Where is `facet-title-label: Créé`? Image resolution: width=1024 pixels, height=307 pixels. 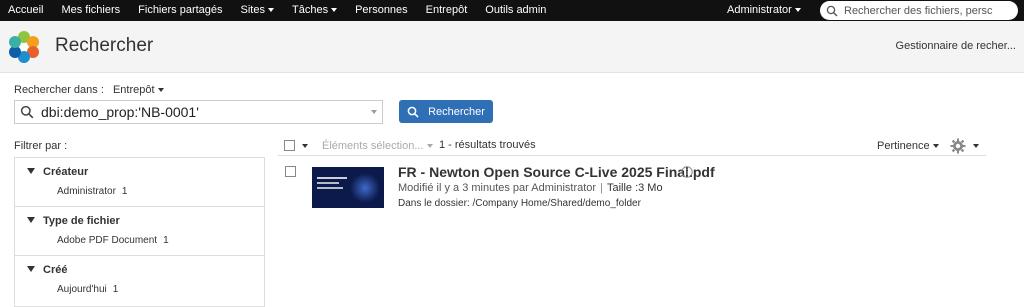 facet-title-label: Créé is located at coordinates (55, 270).